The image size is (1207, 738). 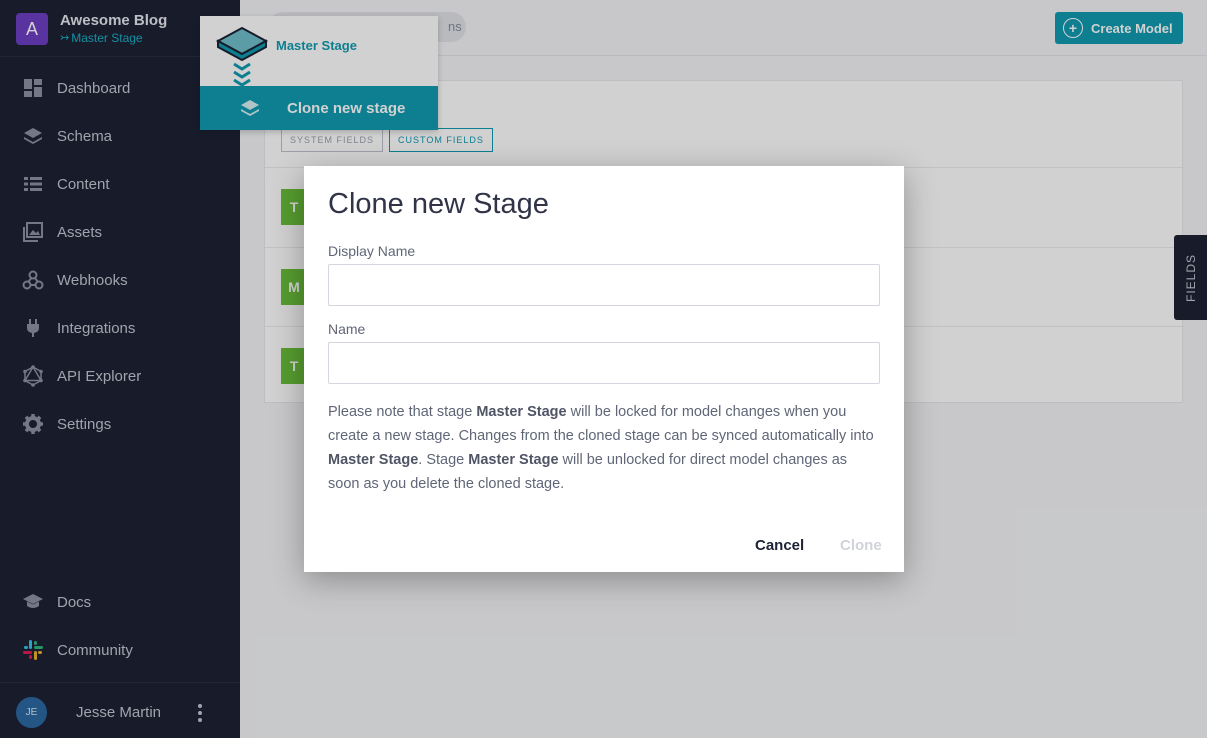 I want to click on cancel-button: Cancel, so click(x=779, y=545).